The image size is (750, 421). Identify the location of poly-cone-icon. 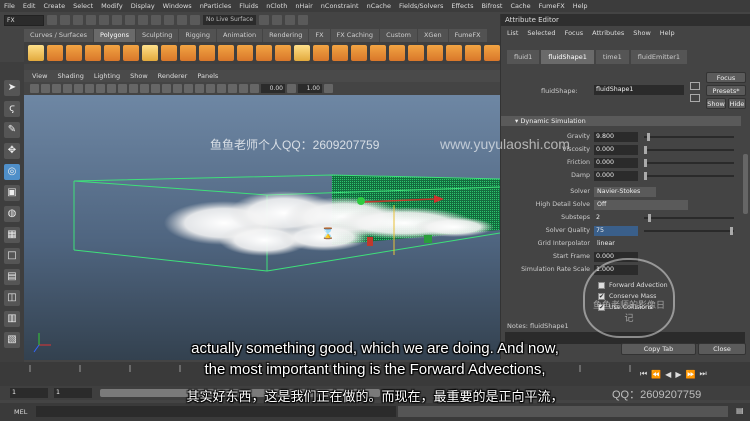
(93, 53).